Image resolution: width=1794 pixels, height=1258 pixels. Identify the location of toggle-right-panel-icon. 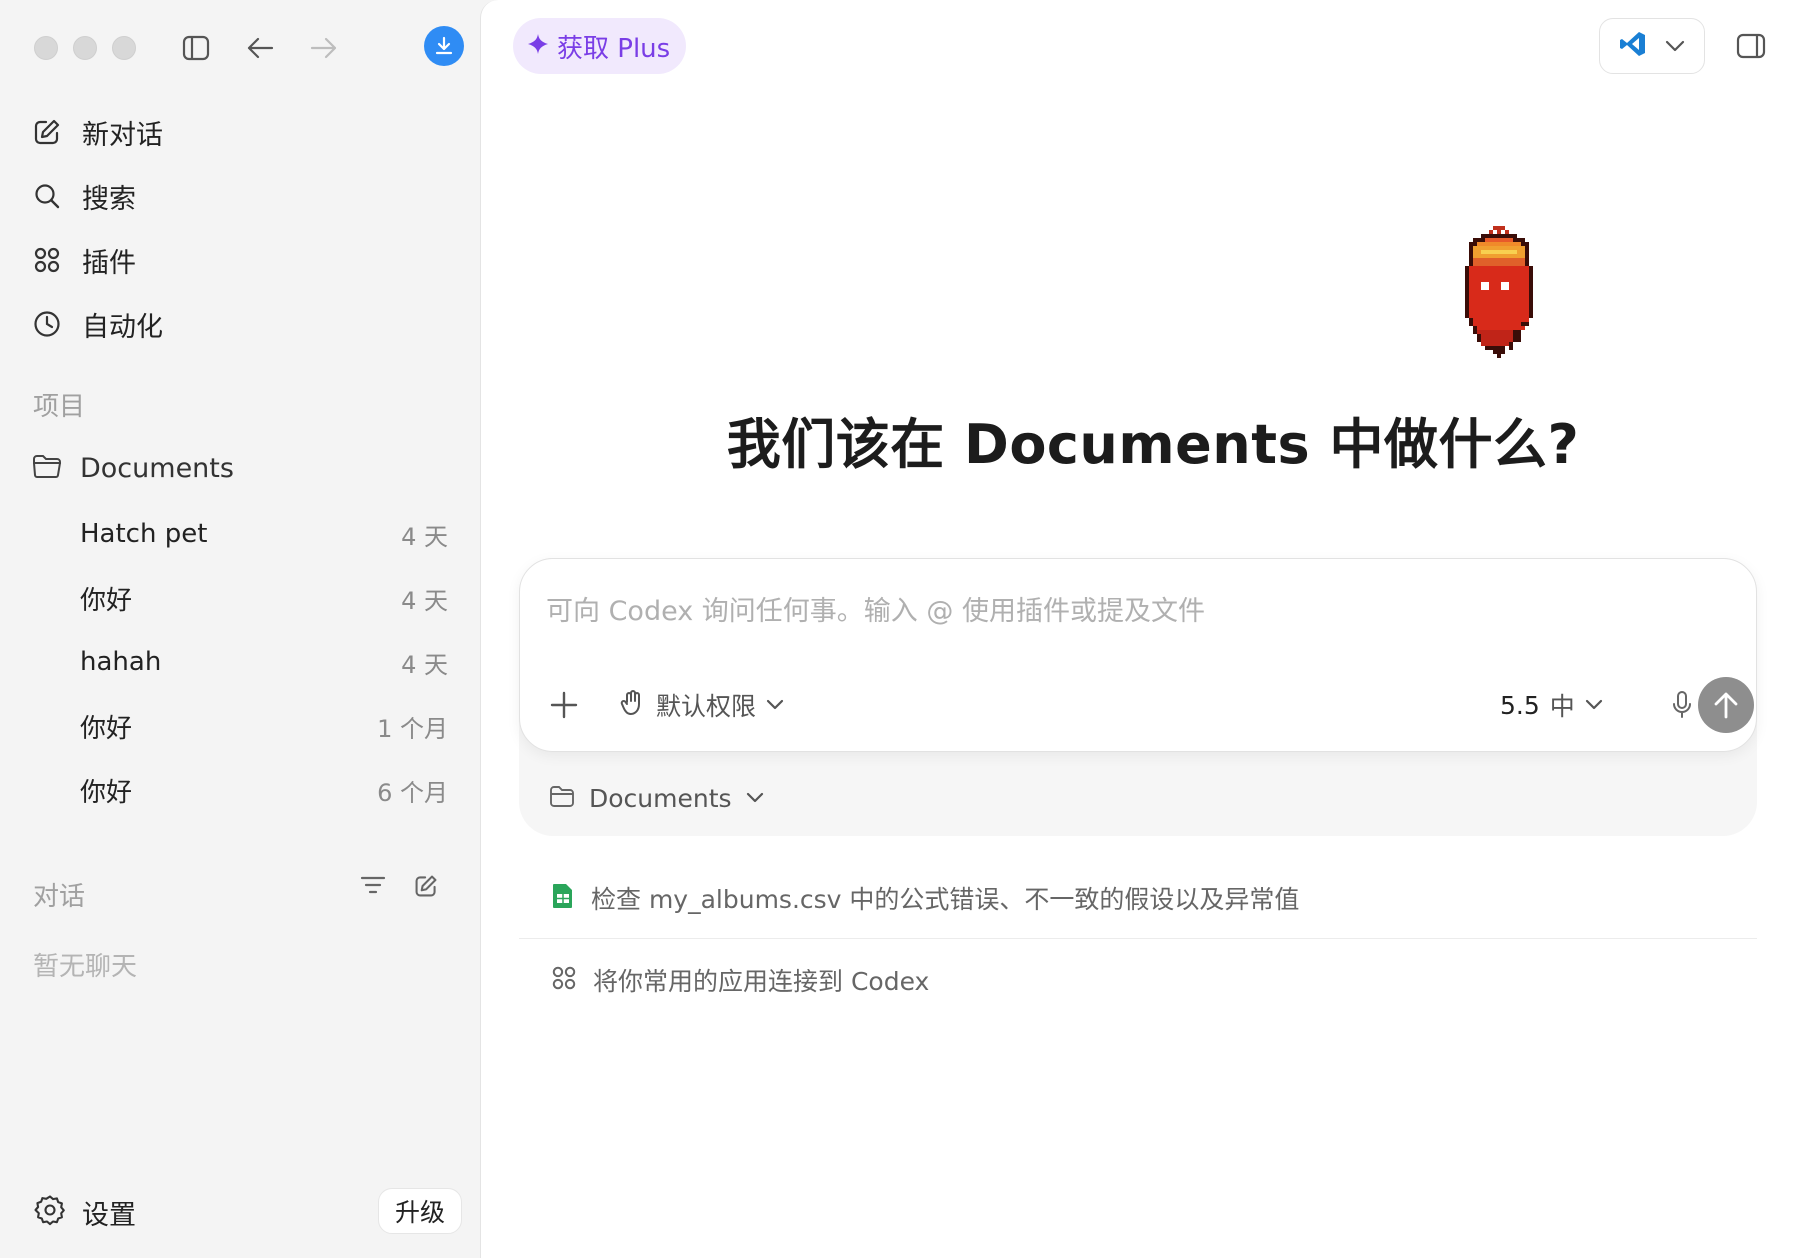
(1751, 46).